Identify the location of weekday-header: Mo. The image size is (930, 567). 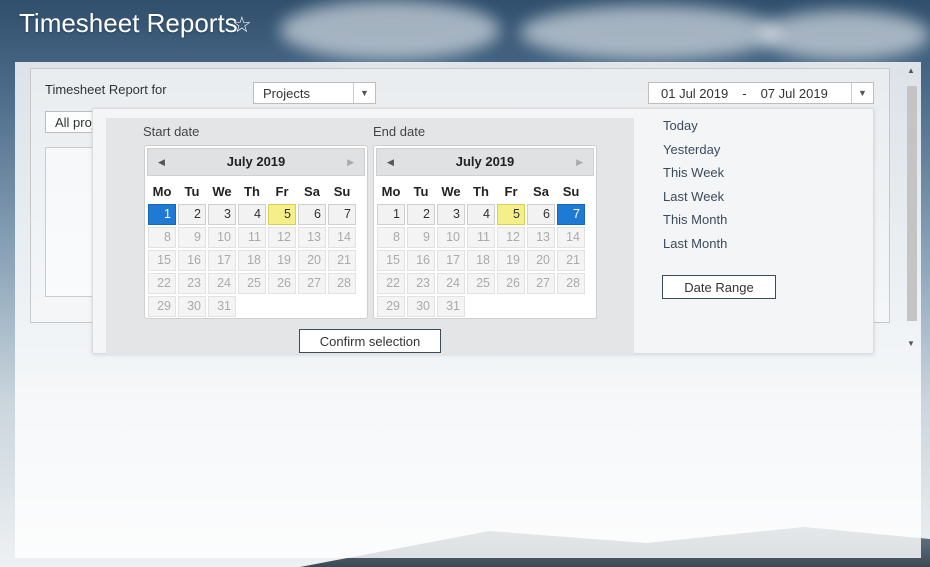
(162, 191).